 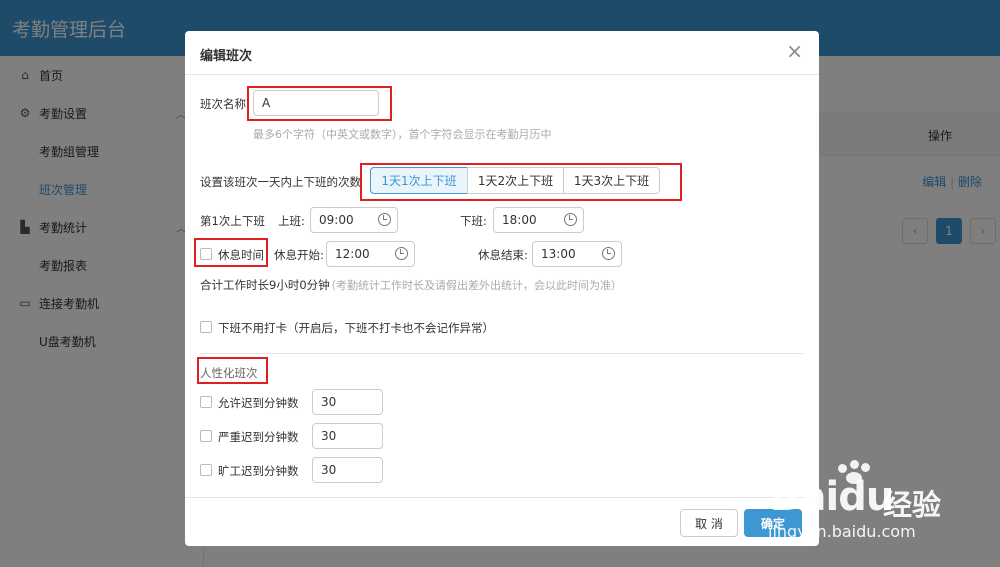 What do you see at coordinates (402, 134) in the screenshot?
I see `shift-name-hint: 最多6个字符（中英文或数字），首个字符会显示在考勤月历中` at bounding box center [402, 134].